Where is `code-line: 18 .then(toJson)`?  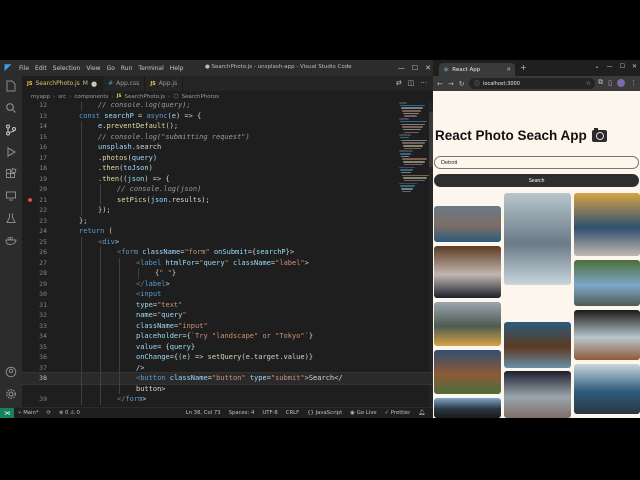 code-line: 18 .then(toJson) is located at coordinates (227, 168).